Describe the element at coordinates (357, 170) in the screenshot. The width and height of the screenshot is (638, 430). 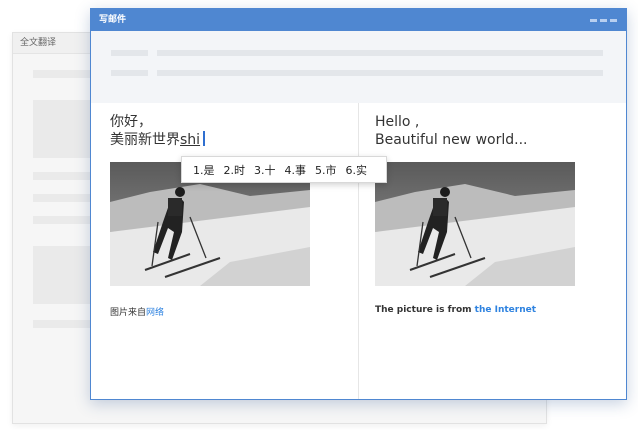
I see `ime-candidate: 6.实` at that location.